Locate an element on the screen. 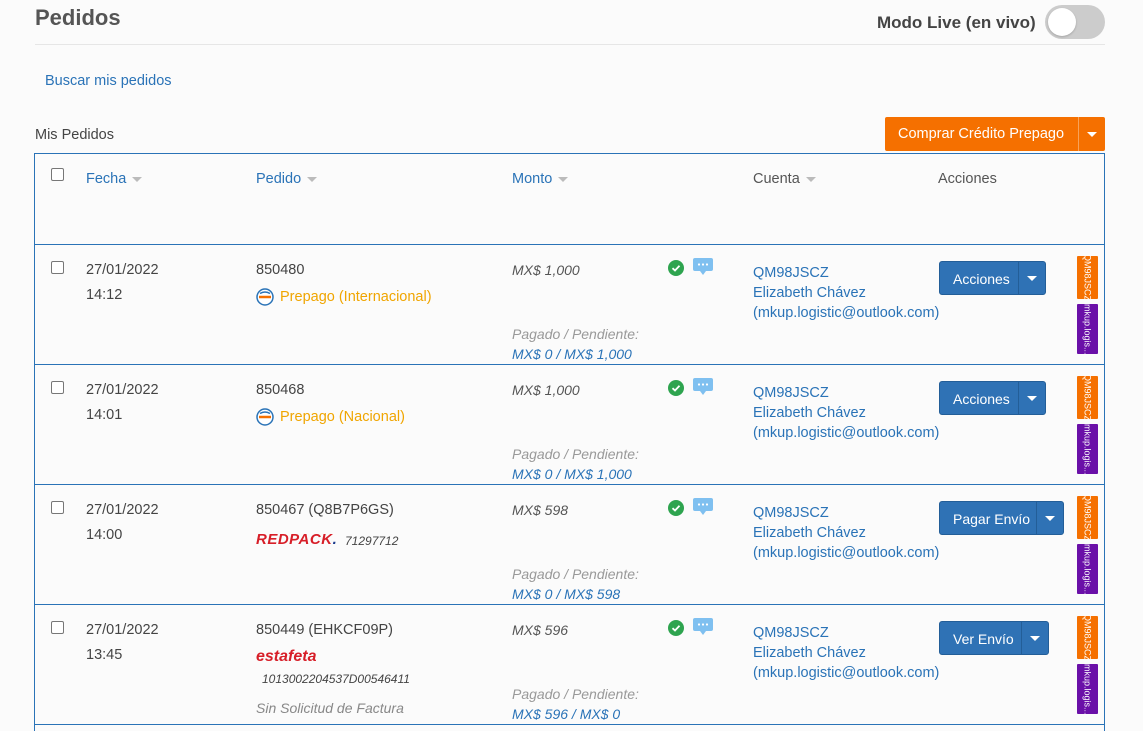  buy-prepaid-credit-button: Comprar Crédito Prepago is located at coordinates (995, 134).